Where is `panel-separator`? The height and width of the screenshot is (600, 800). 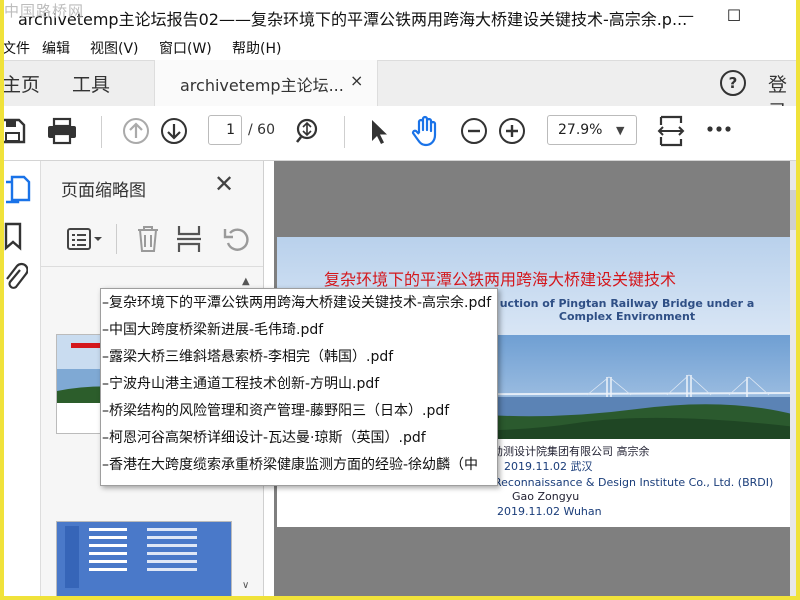 panel-separator is located at coordinates (152, 266).